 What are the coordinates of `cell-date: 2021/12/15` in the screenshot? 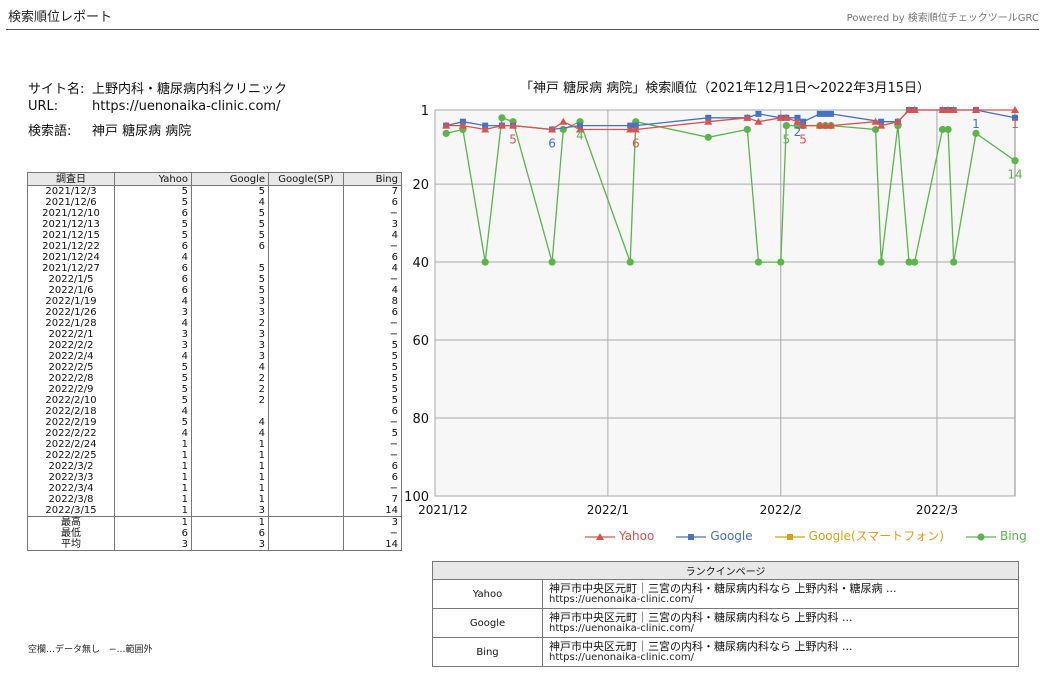 It's located at (71, 235).